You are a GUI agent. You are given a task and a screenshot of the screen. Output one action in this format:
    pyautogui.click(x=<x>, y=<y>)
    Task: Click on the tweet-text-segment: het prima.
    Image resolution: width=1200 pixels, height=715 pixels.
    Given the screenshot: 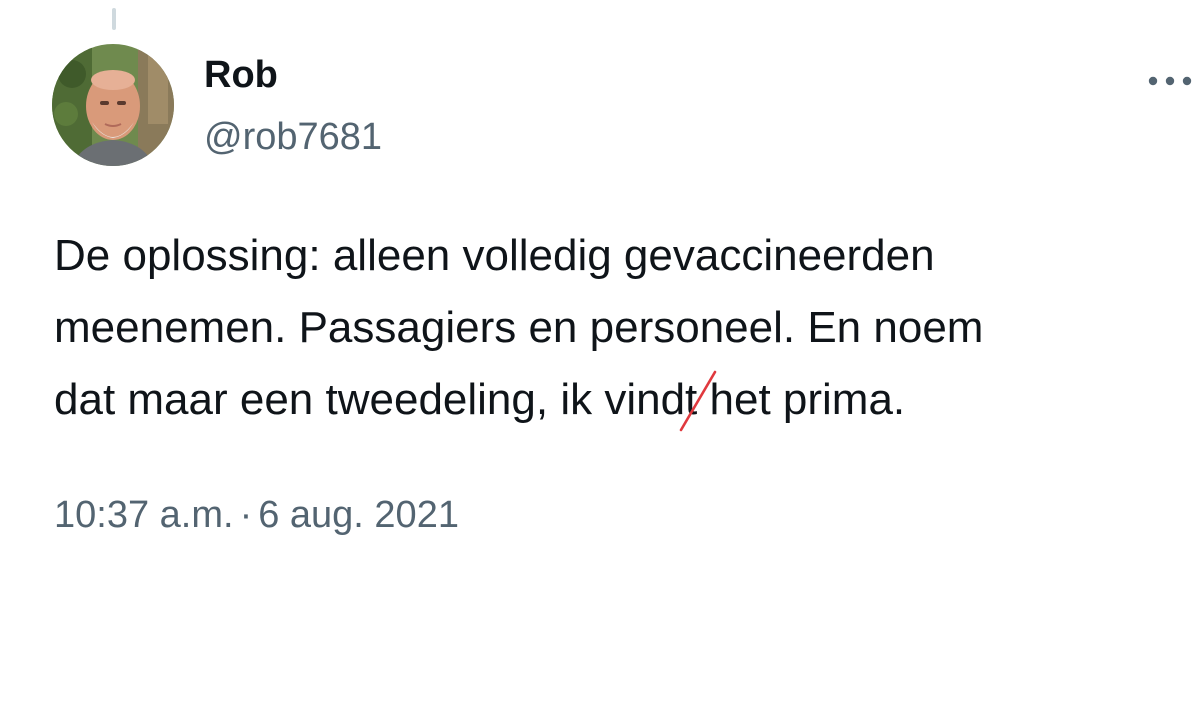 What is the action you would take?
    pyautogui.click(x=801, y=399)
    